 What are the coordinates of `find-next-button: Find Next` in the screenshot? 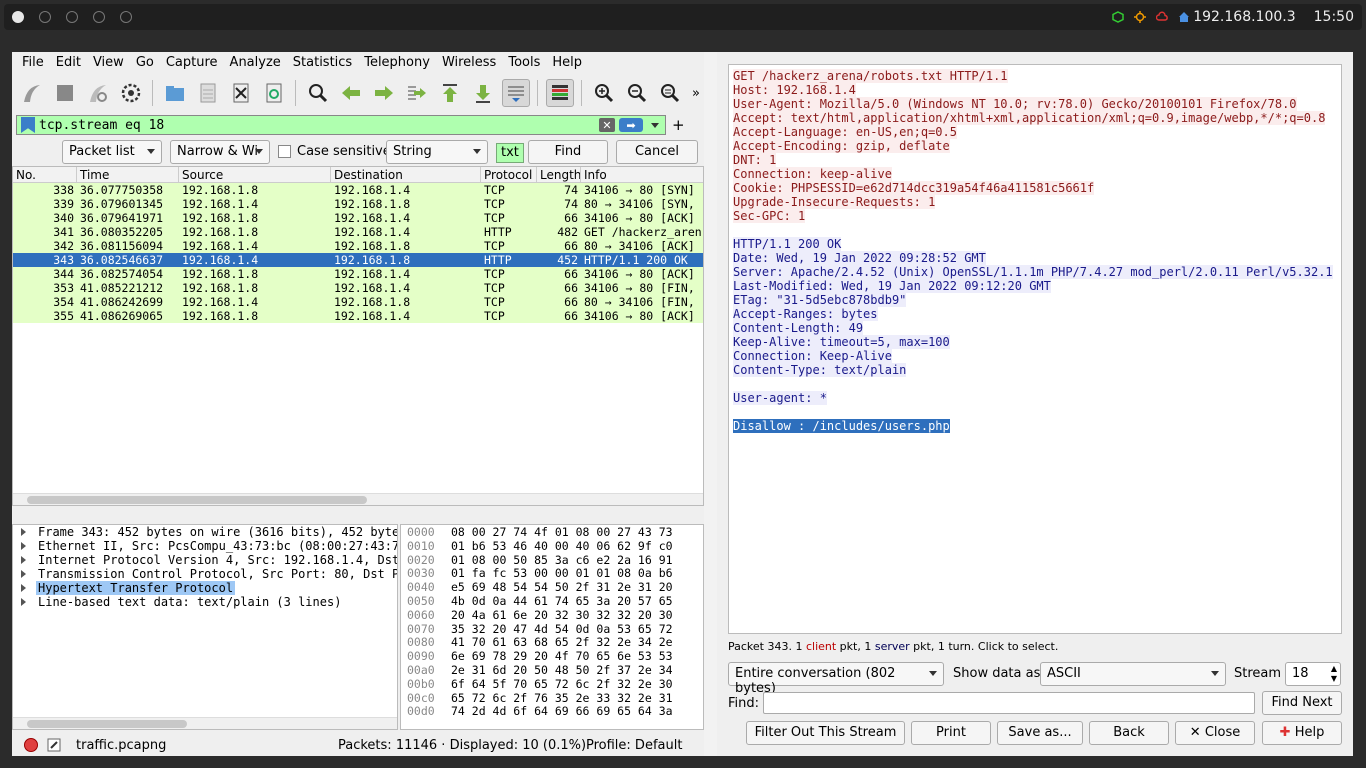 It's located at (1302, 703).